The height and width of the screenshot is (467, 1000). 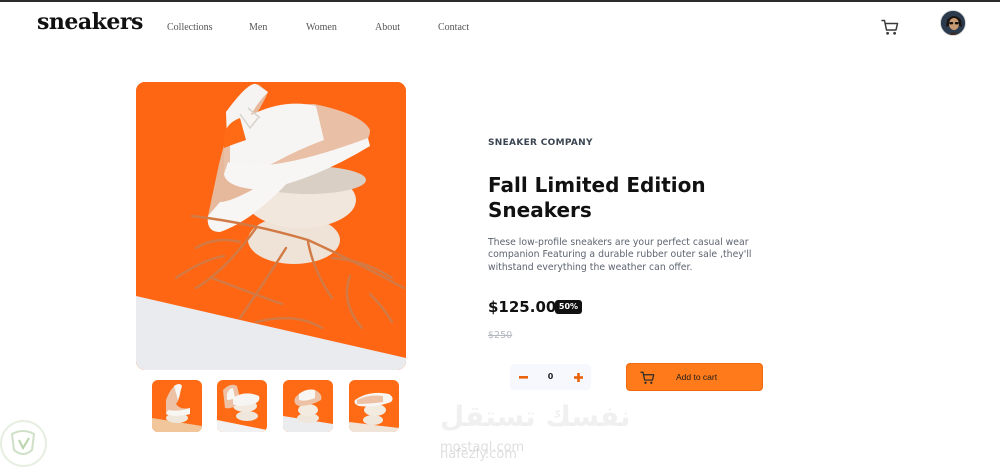 What do you see at coordinates (258, 27) in the screenshot?
I see `nav-men: Men` at bounding box center [258, 27].